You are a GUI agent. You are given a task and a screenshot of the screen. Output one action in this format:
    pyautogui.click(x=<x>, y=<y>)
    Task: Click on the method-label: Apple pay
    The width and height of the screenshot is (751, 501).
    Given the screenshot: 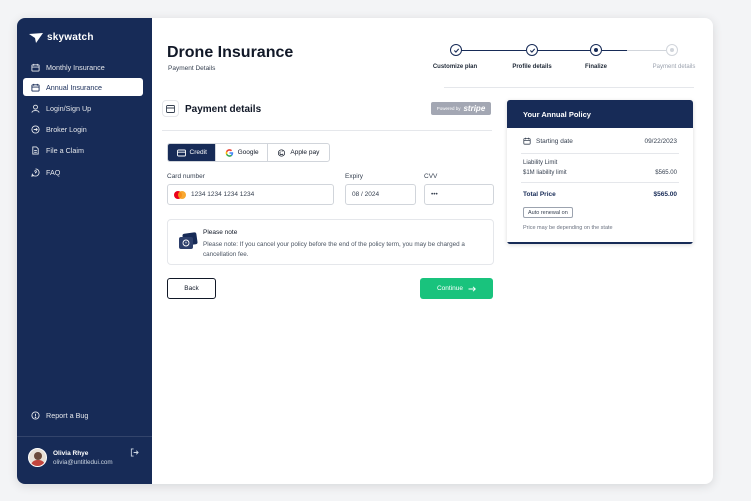 What is the action you would take?
    pyautogui.click(x=305, y=152)
    